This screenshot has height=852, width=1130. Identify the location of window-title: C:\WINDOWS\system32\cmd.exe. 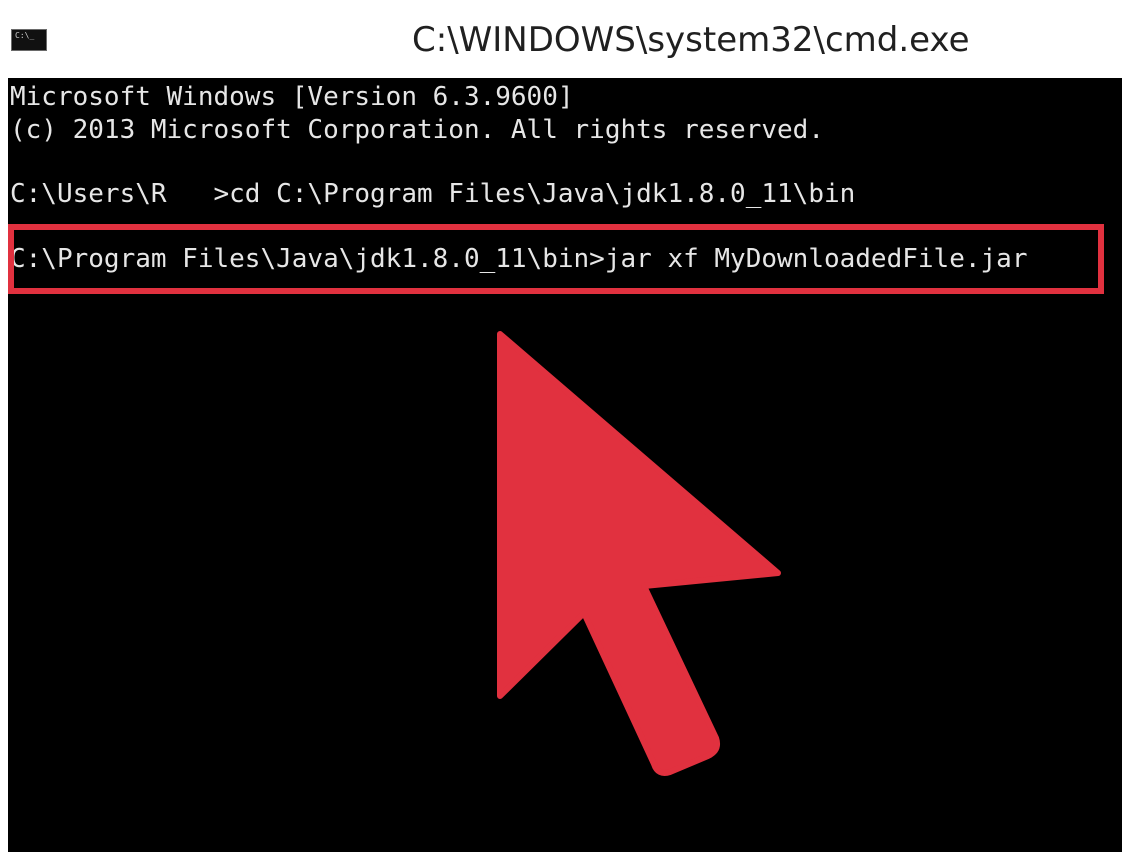
(691, 40).